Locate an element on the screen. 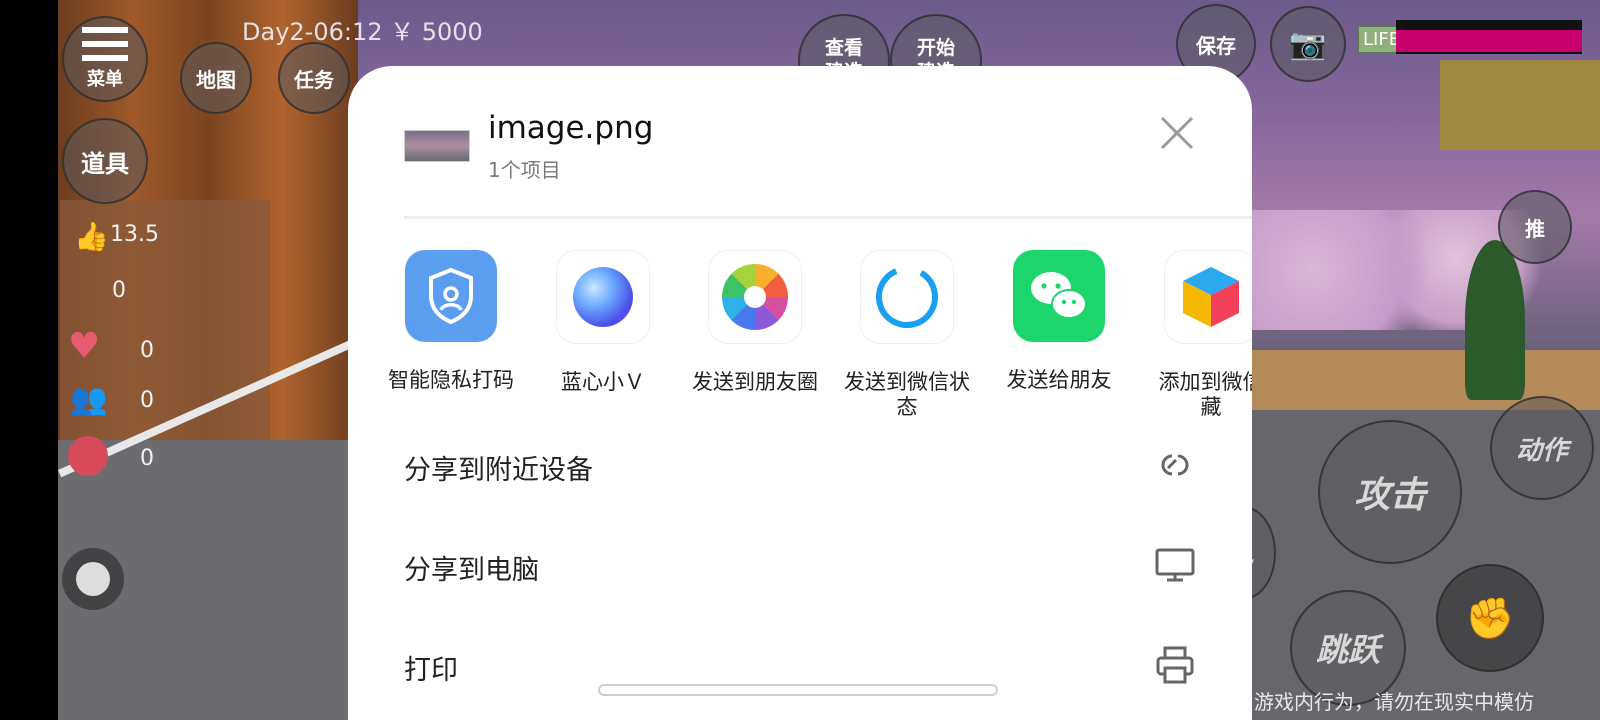 The height and width of the screenshot is (720, 1600). friends-icon: 👥 is located at coordinates (89, 399).